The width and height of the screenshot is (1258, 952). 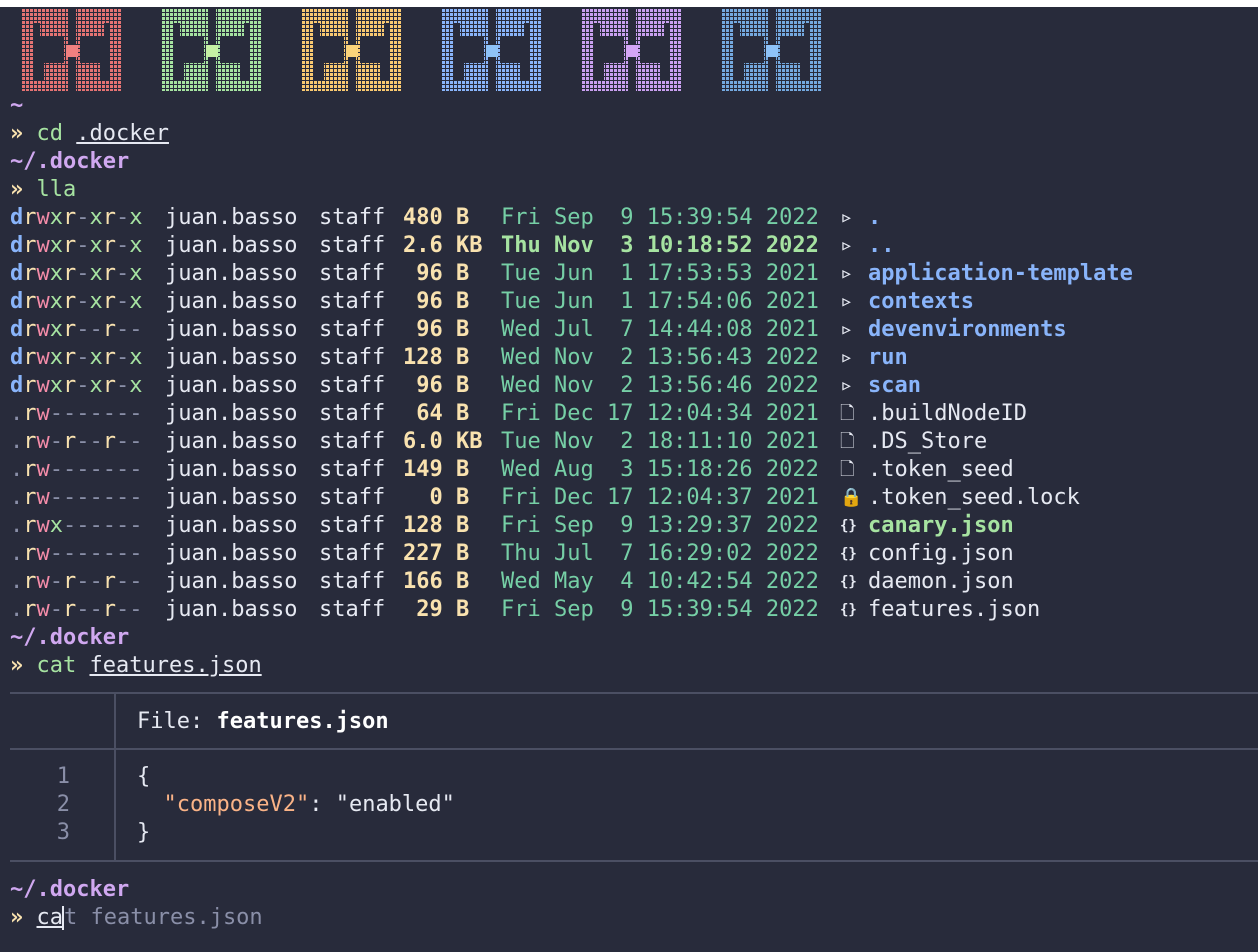 I want to click on size-value: 128, so click(x=423, y=525).